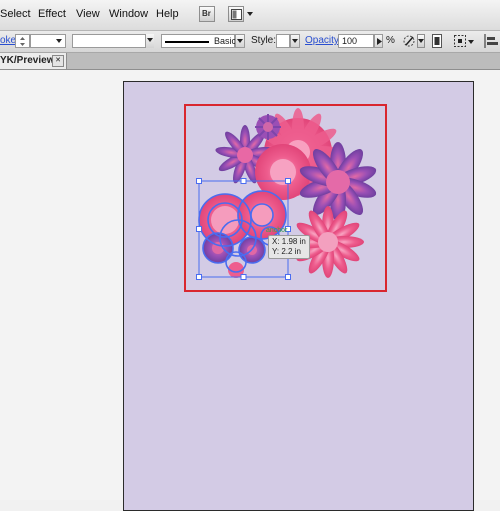 The width and height of the screenshot is (500, 511). I want to click on stroke-weight-stepper, so click(22, 41).